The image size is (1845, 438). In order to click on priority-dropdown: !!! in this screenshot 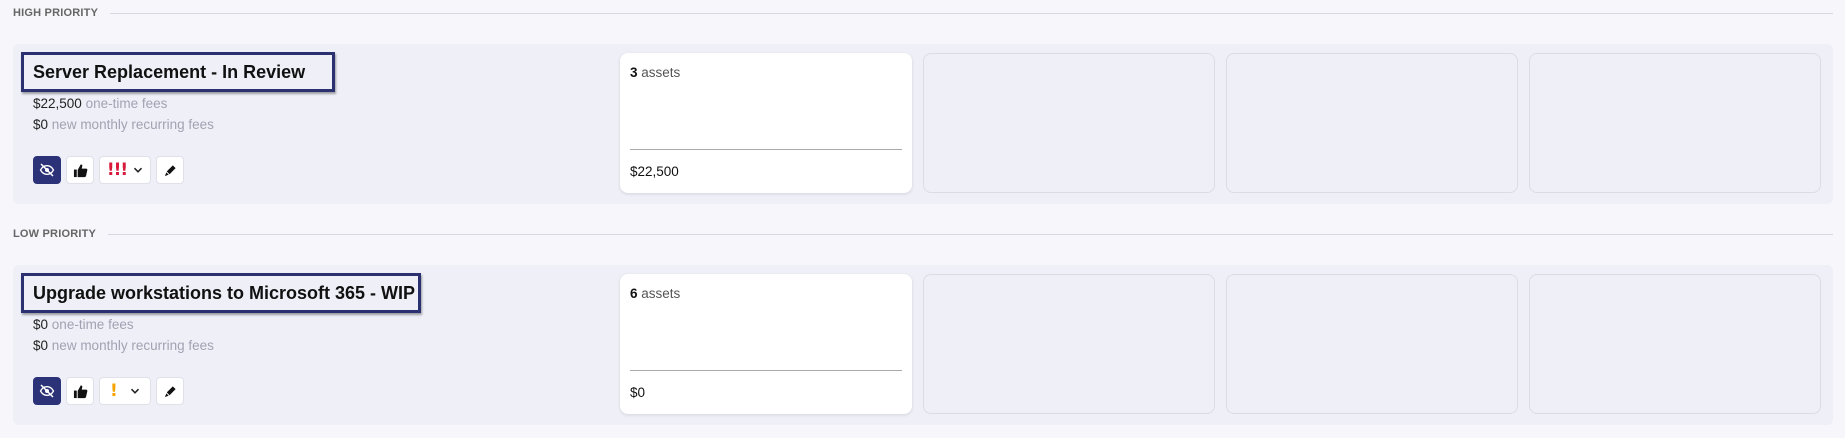, I will do `click(125, 170)`.